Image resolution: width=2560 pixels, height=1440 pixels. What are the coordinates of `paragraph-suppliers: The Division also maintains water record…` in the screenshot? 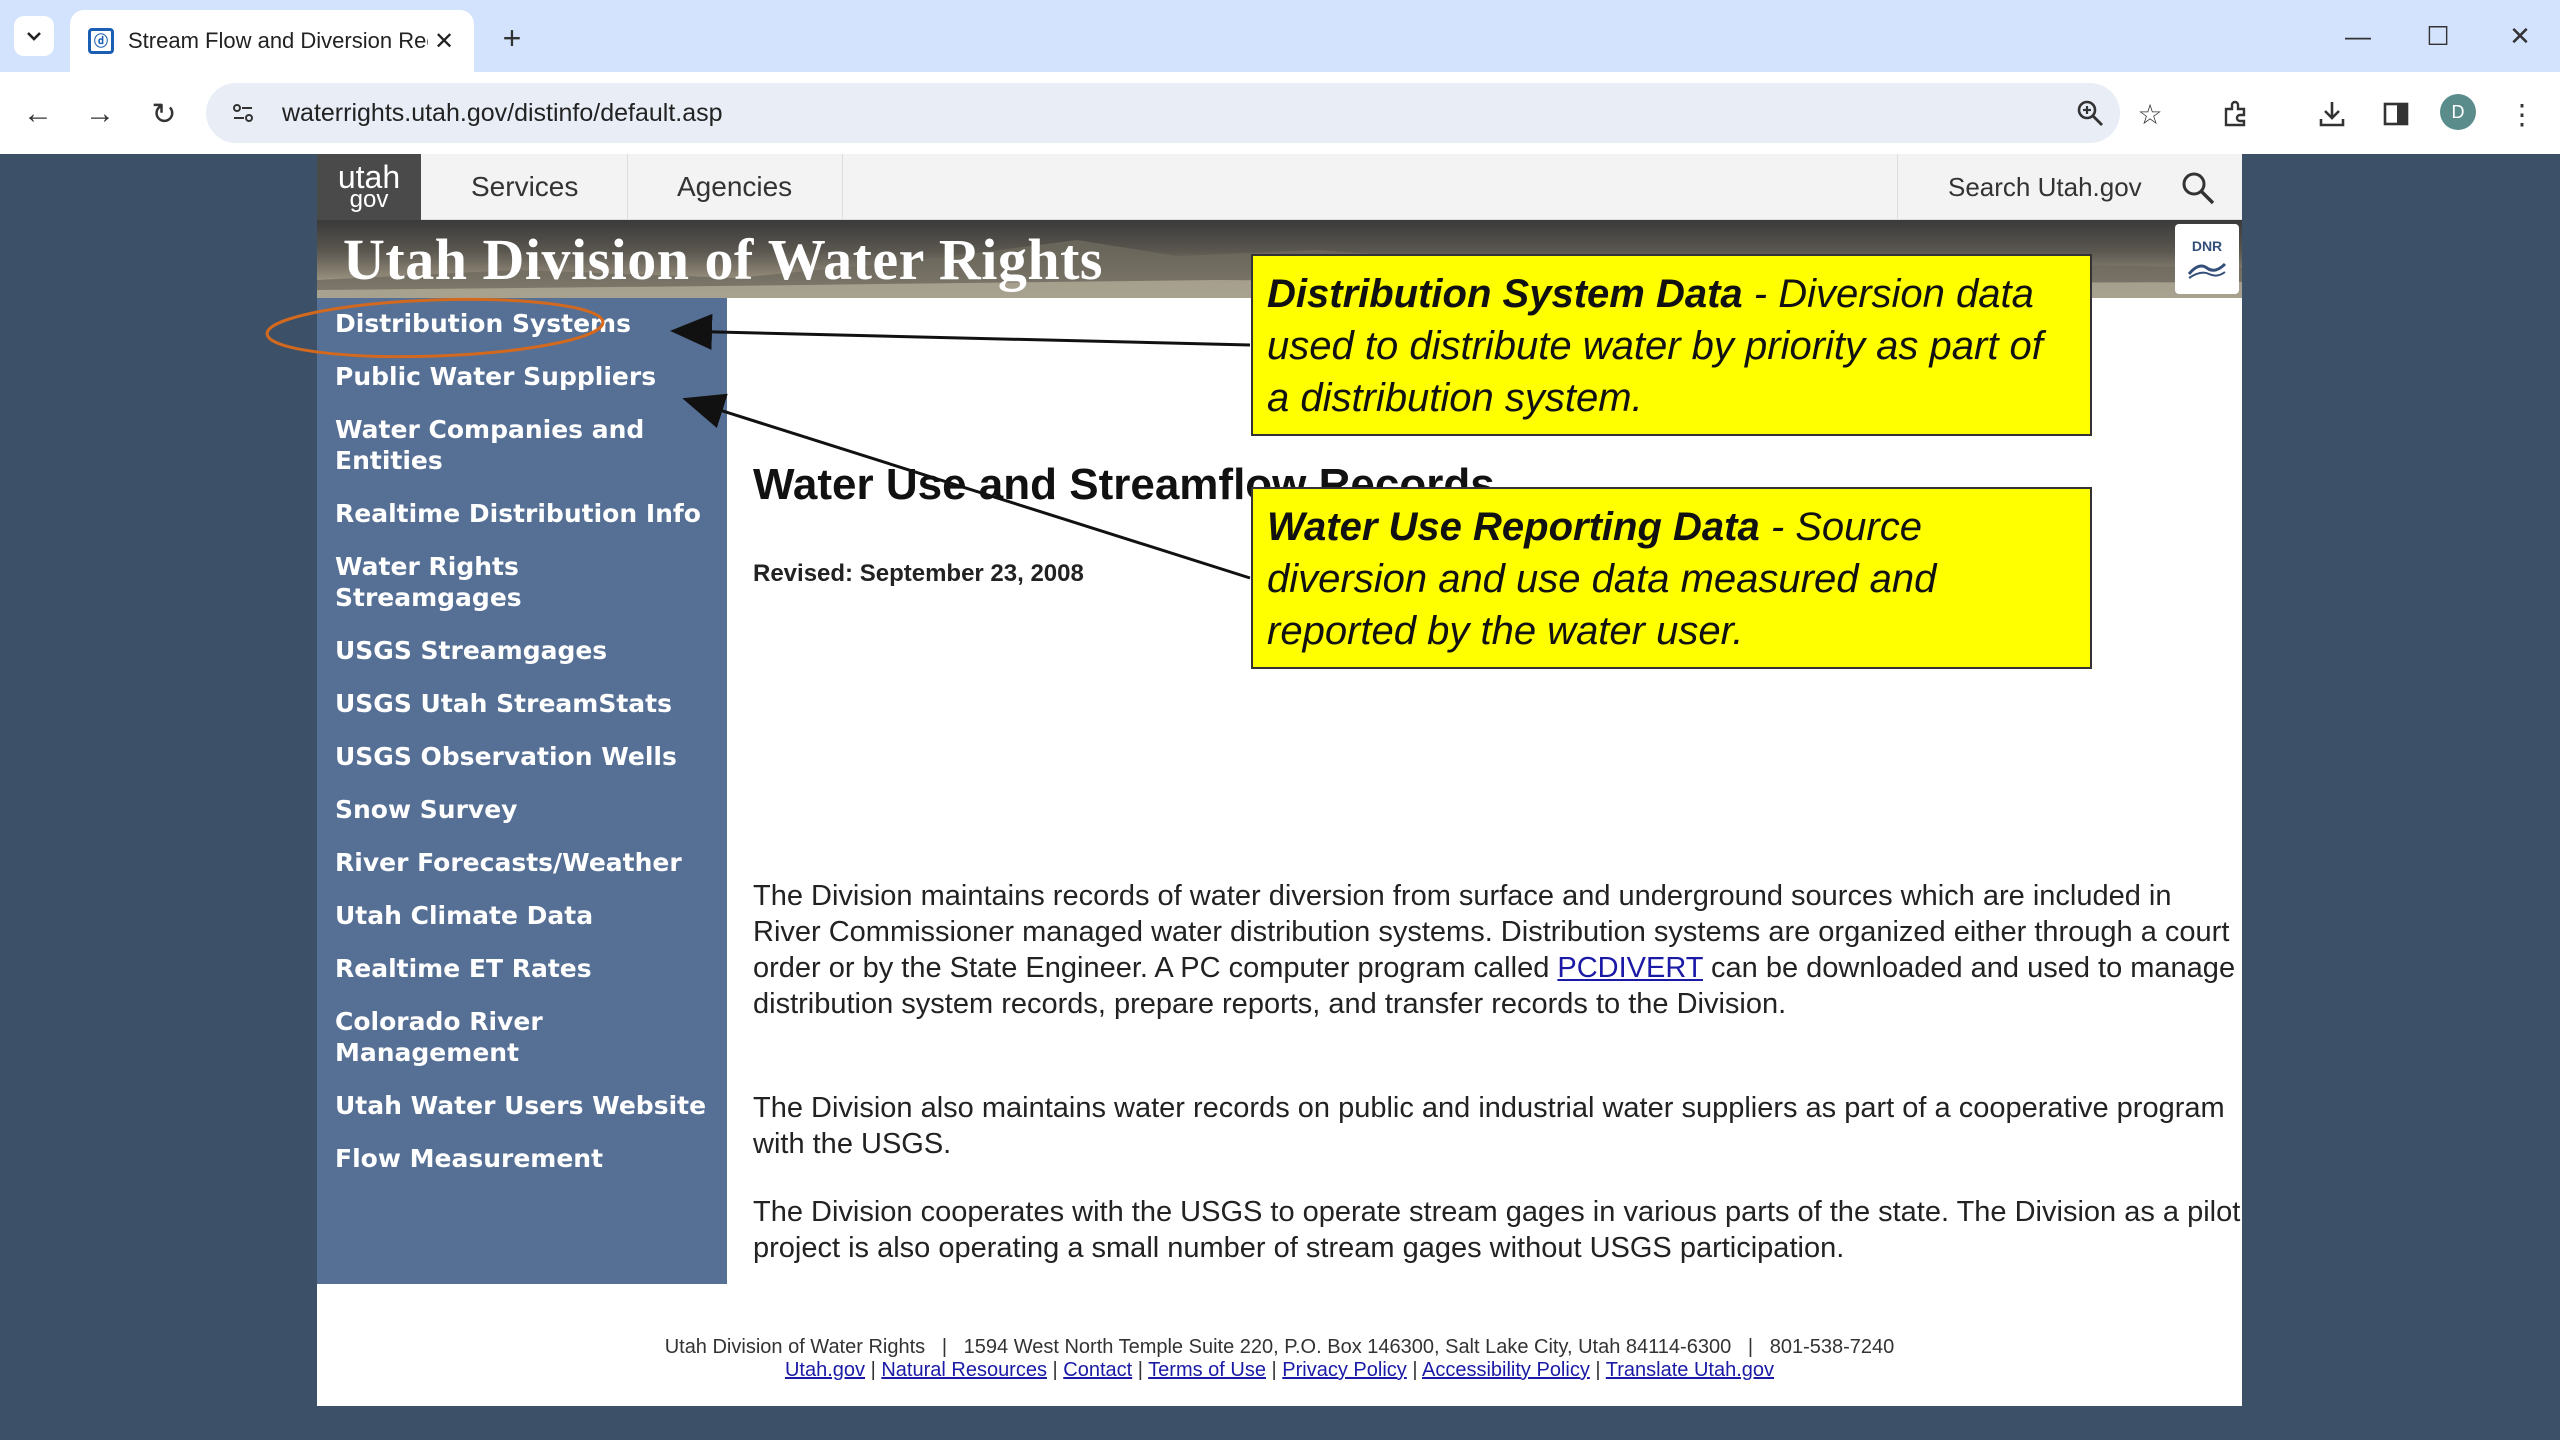 It's located at (1489, 1126).